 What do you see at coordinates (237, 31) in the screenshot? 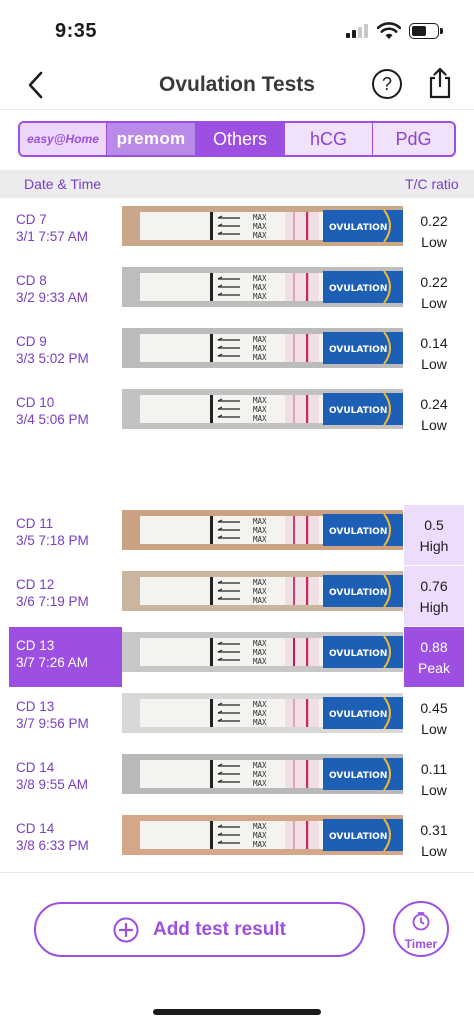
I see `status-bar: 9:35` at bounding box center [237, 31].